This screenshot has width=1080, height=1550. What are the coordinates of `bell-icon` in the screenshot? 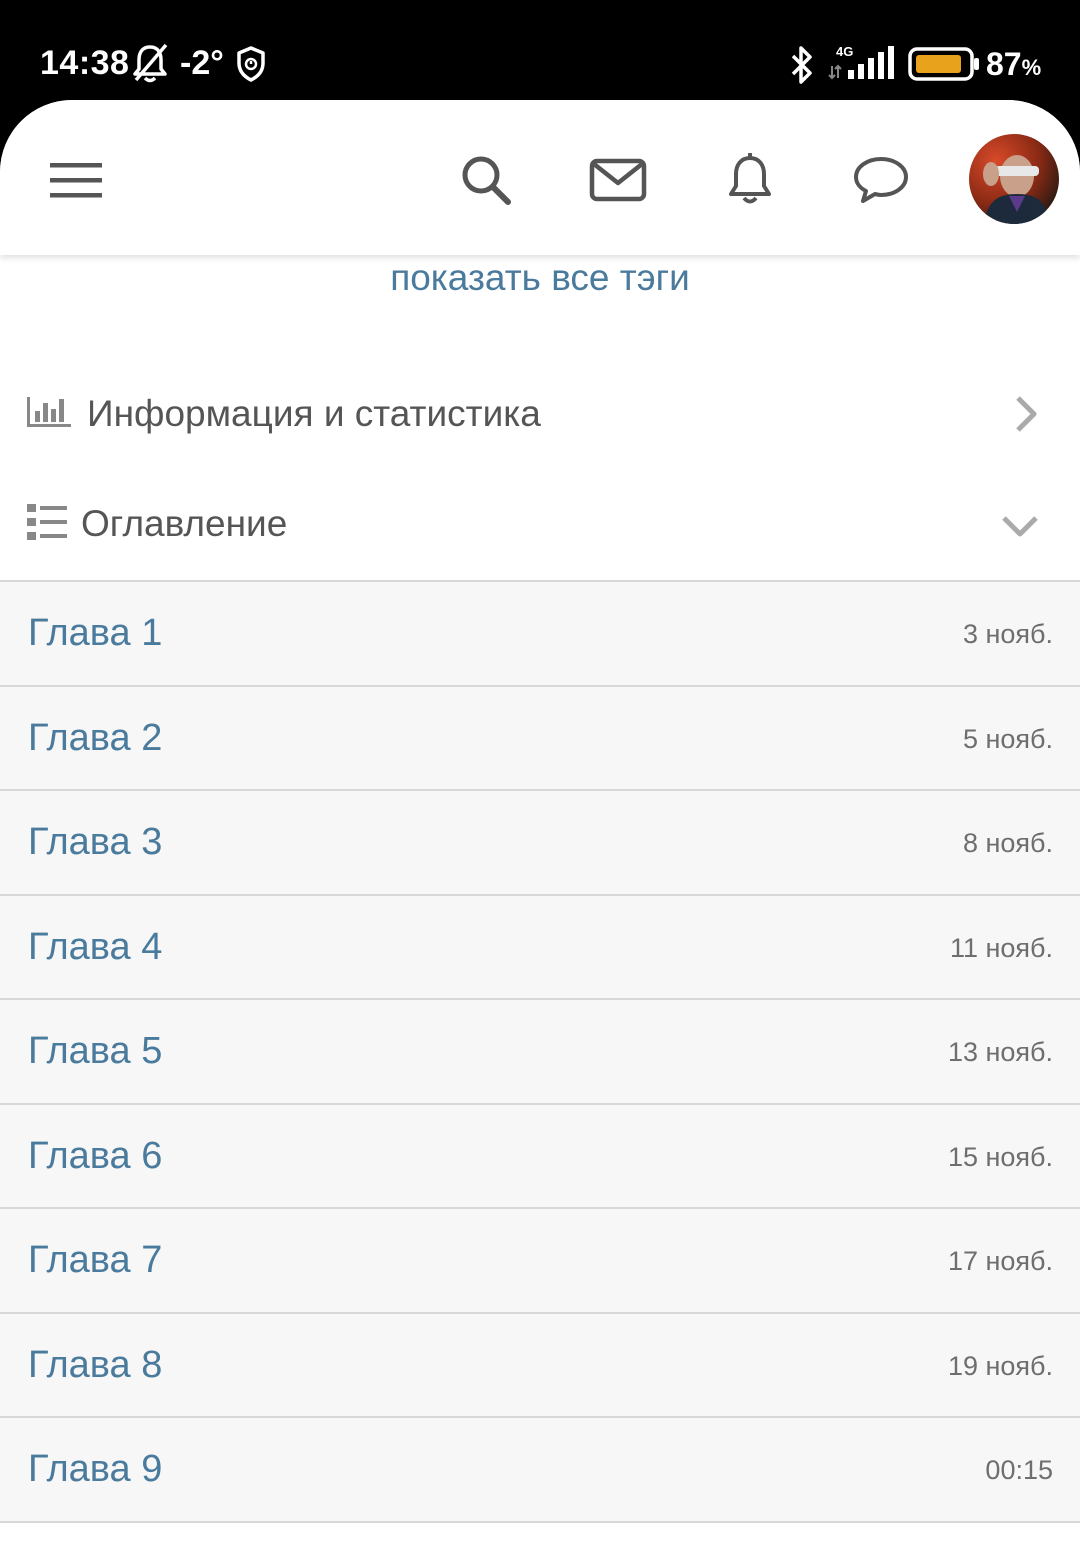 It's located at (750, 178).